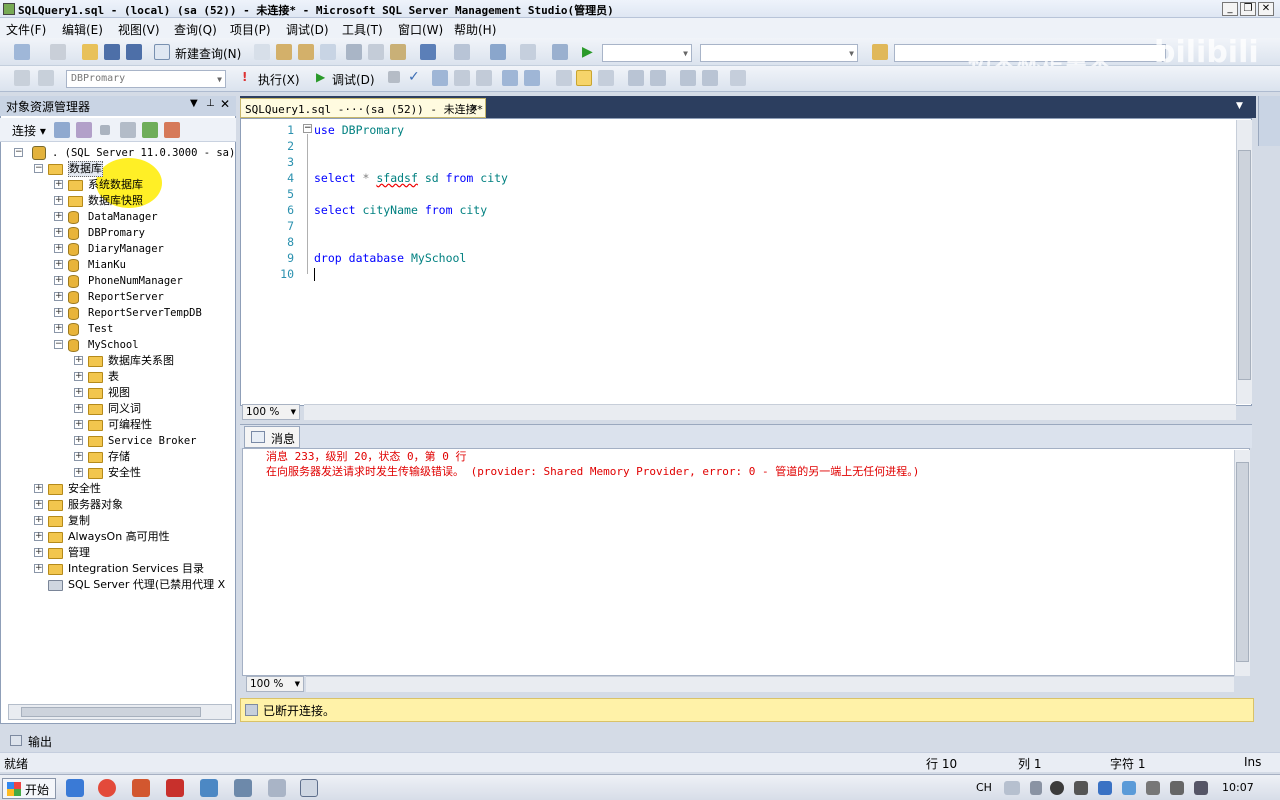 The height and width of the screenshot is (800, 1280). I want to click on tab-messages: 消息, so click(272, 437).